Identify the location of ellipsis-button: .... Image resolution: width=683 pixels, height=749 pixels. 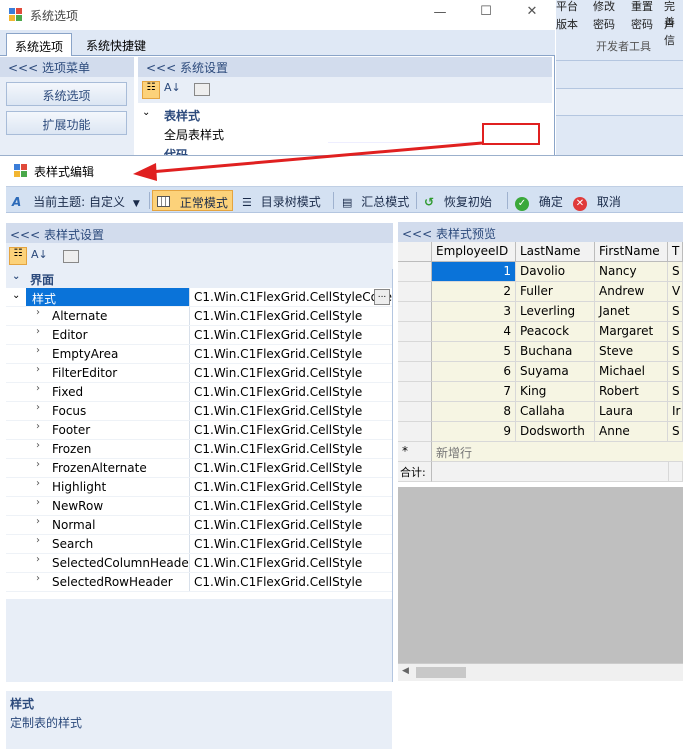
(382, 297).